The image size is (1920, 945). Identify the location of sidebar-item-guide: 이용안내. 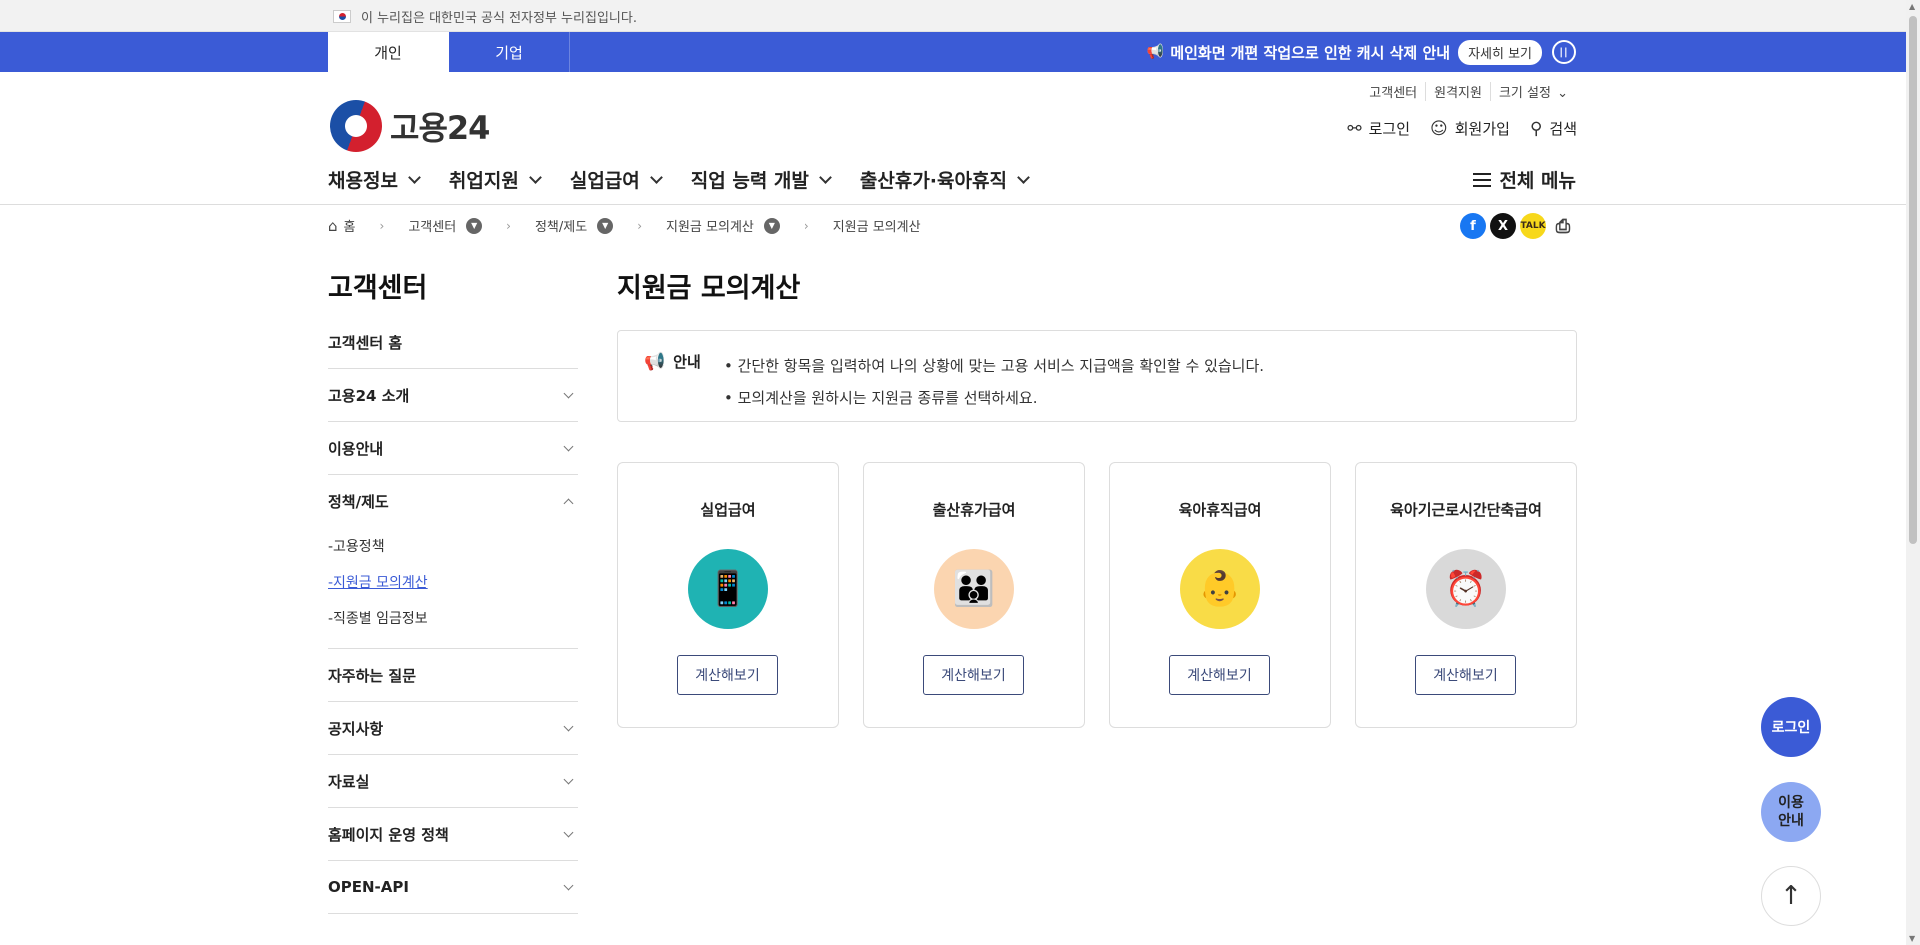
(453, 448).